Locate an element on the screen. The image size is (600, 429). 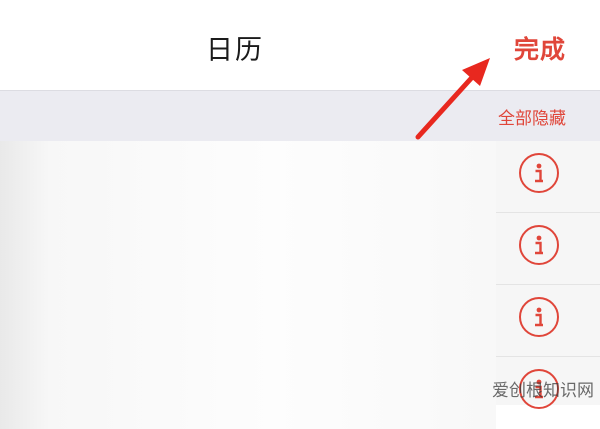
watermark: 爱创根知识网 is located at coordinates (543, 391).